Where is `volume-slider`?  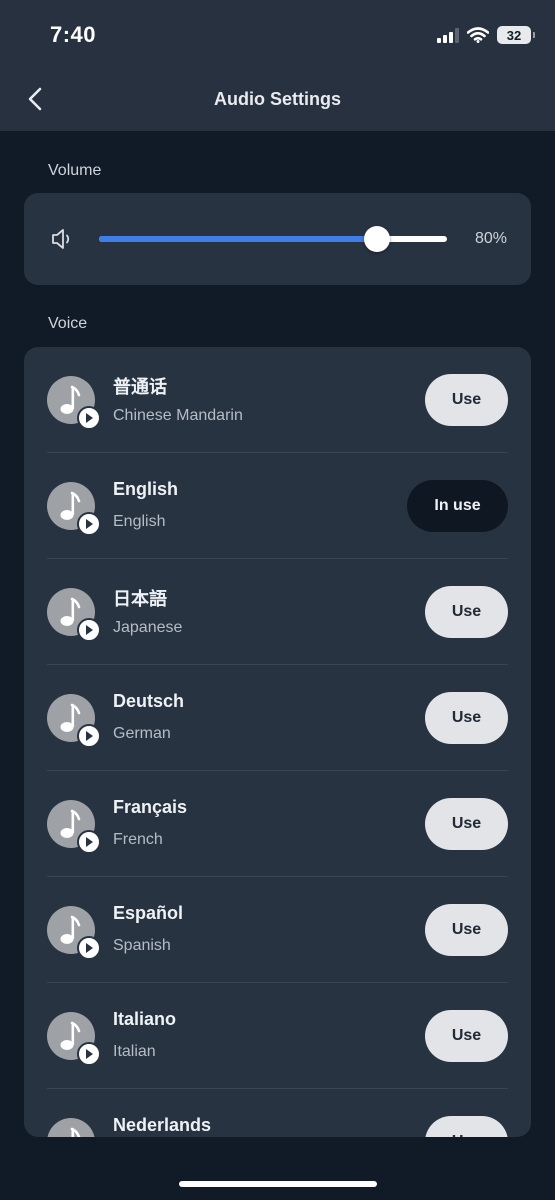
volume-slider is located at coordinates (273, 239).